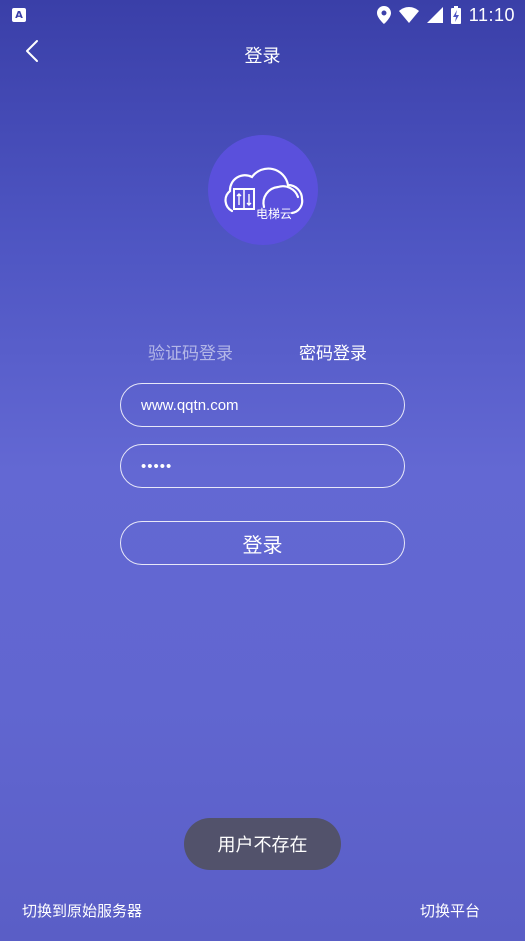  Describe the element at coordinates (262, 844) in the screenshot. I see `toast-message: 用户不存在` at that location.